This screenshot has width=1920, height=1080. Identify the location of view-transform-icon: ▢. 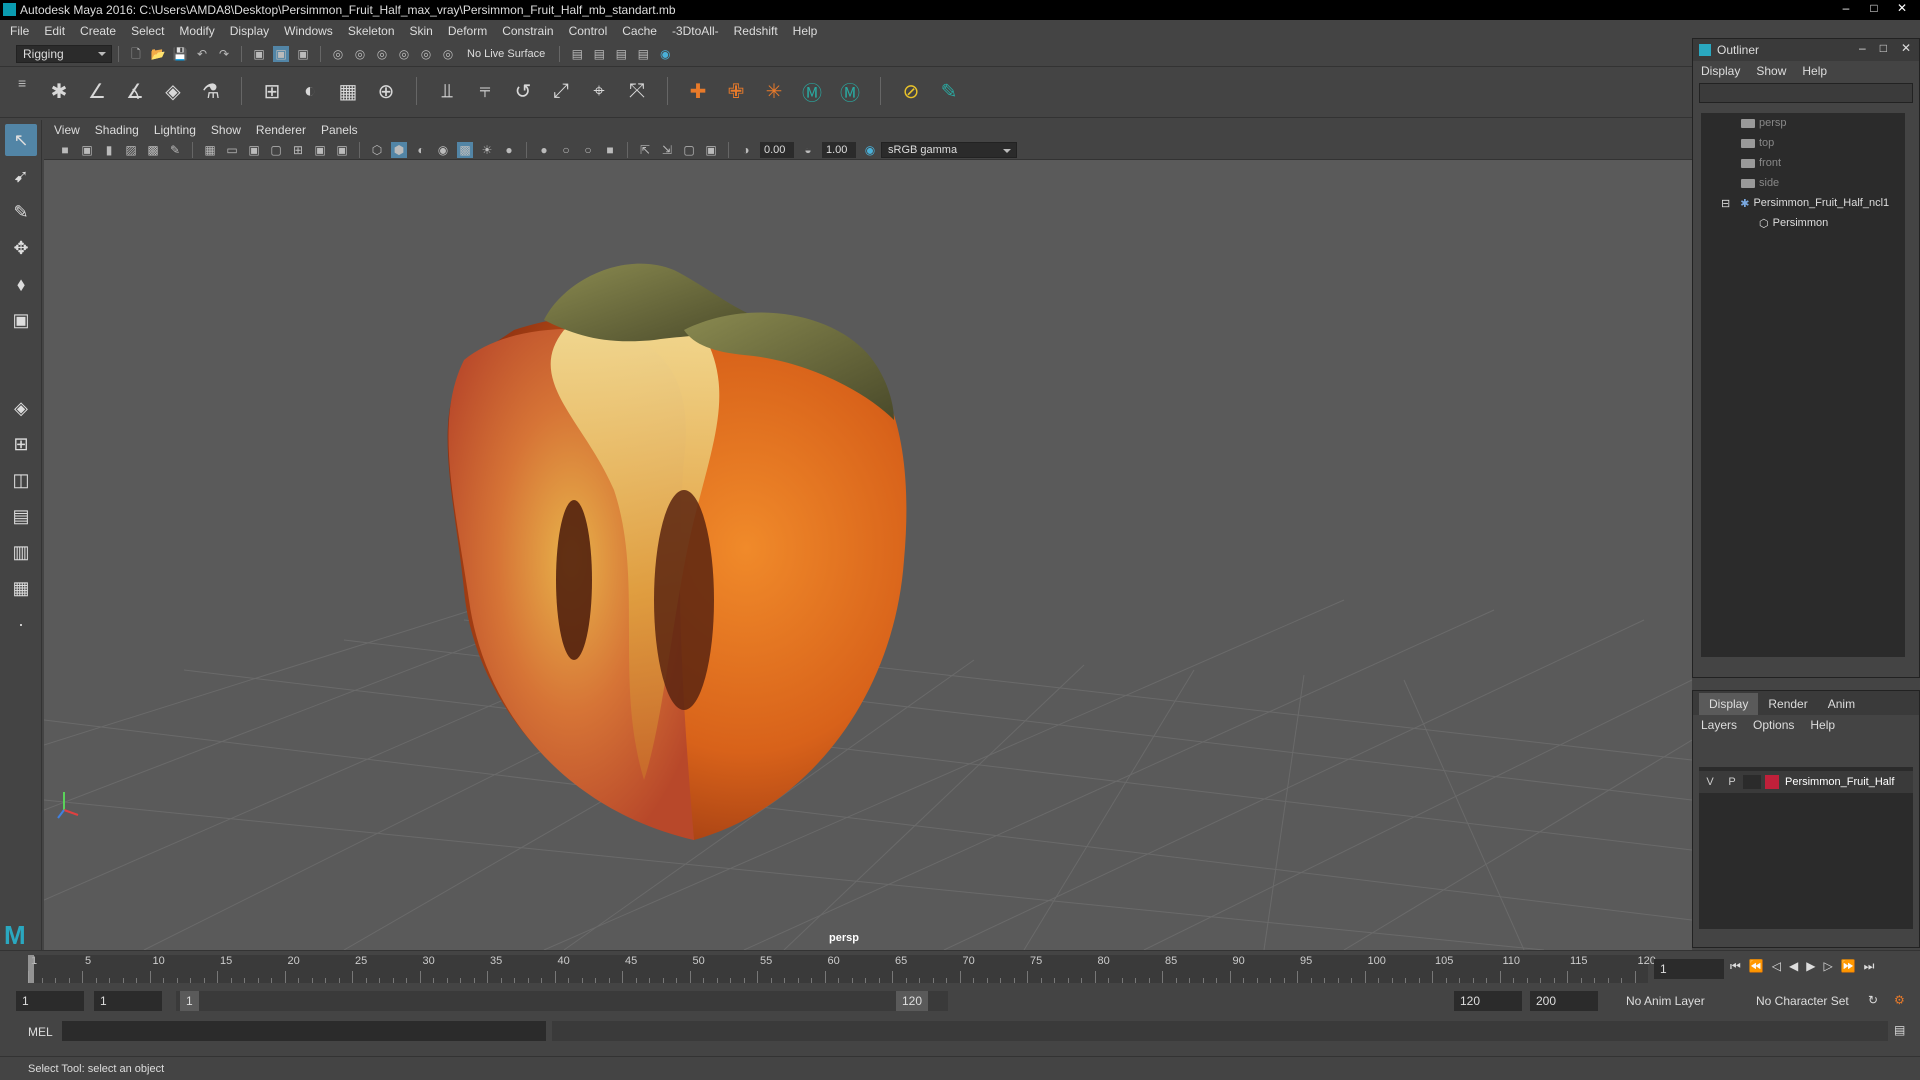
(689, 150).